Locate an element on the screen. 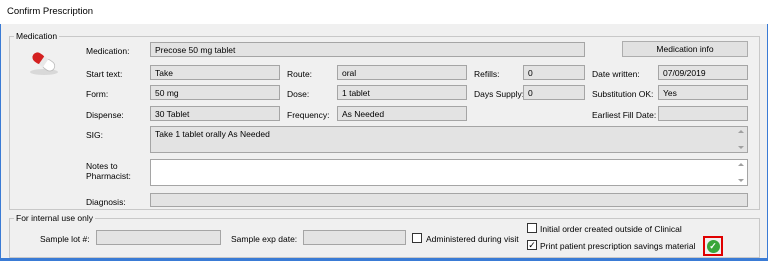 The image size is (768, 261). administered-during-visit-checkbox is located at coordinates (417, 238).